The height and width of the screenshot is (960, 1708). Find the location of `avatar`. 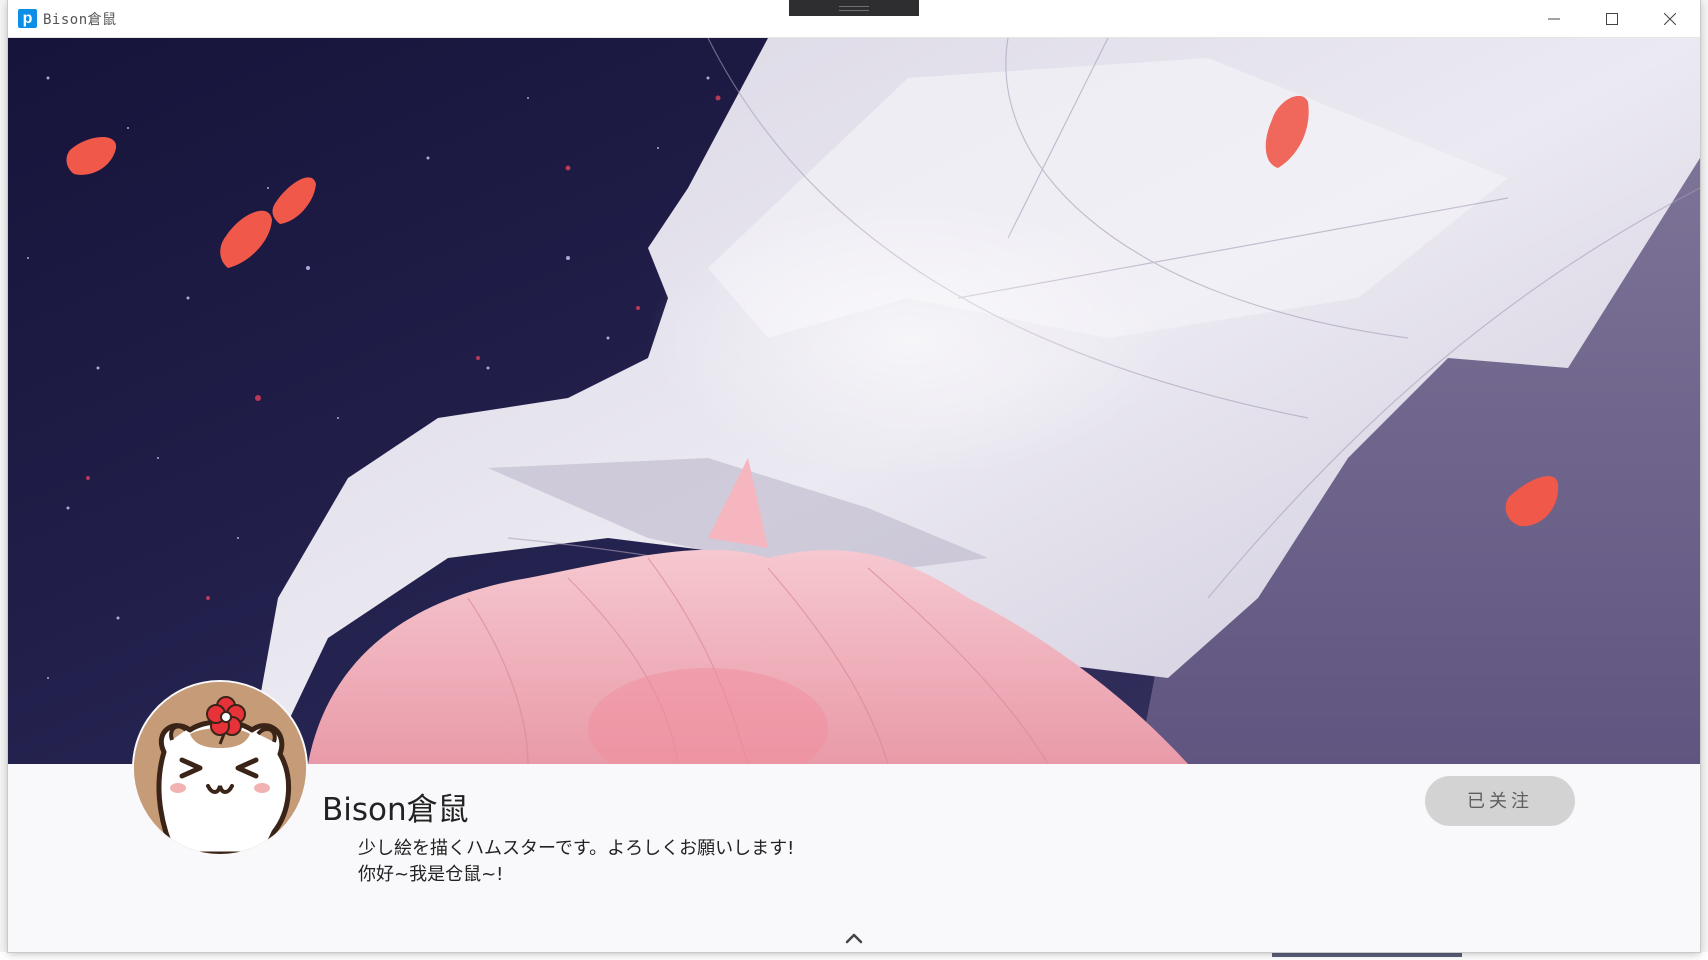

avatar is located at coordinates (220, 768).